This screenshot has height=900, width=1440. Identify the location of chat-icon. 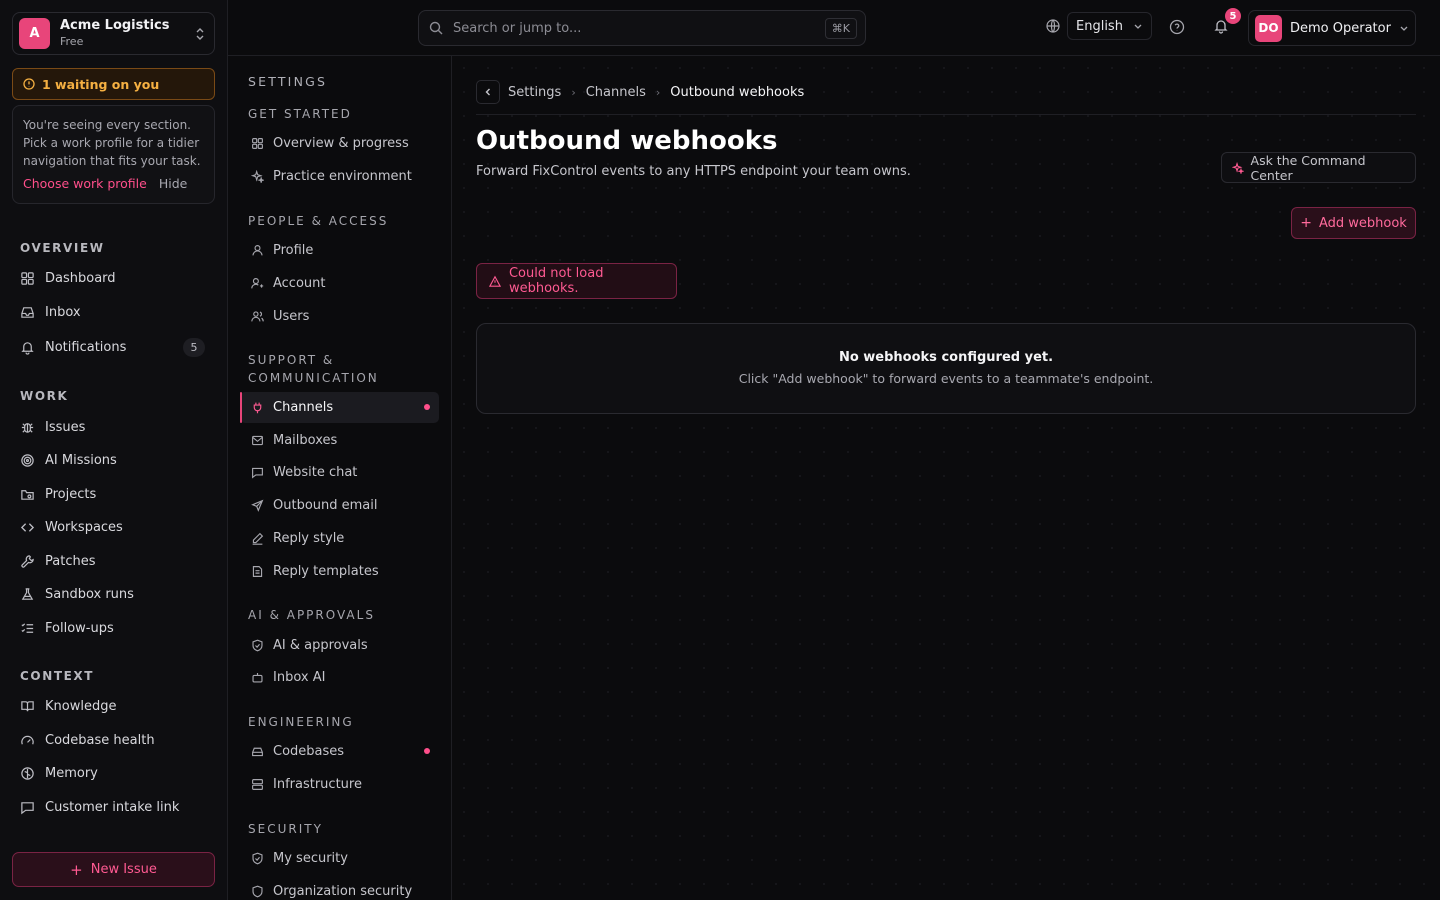
(257, 473).